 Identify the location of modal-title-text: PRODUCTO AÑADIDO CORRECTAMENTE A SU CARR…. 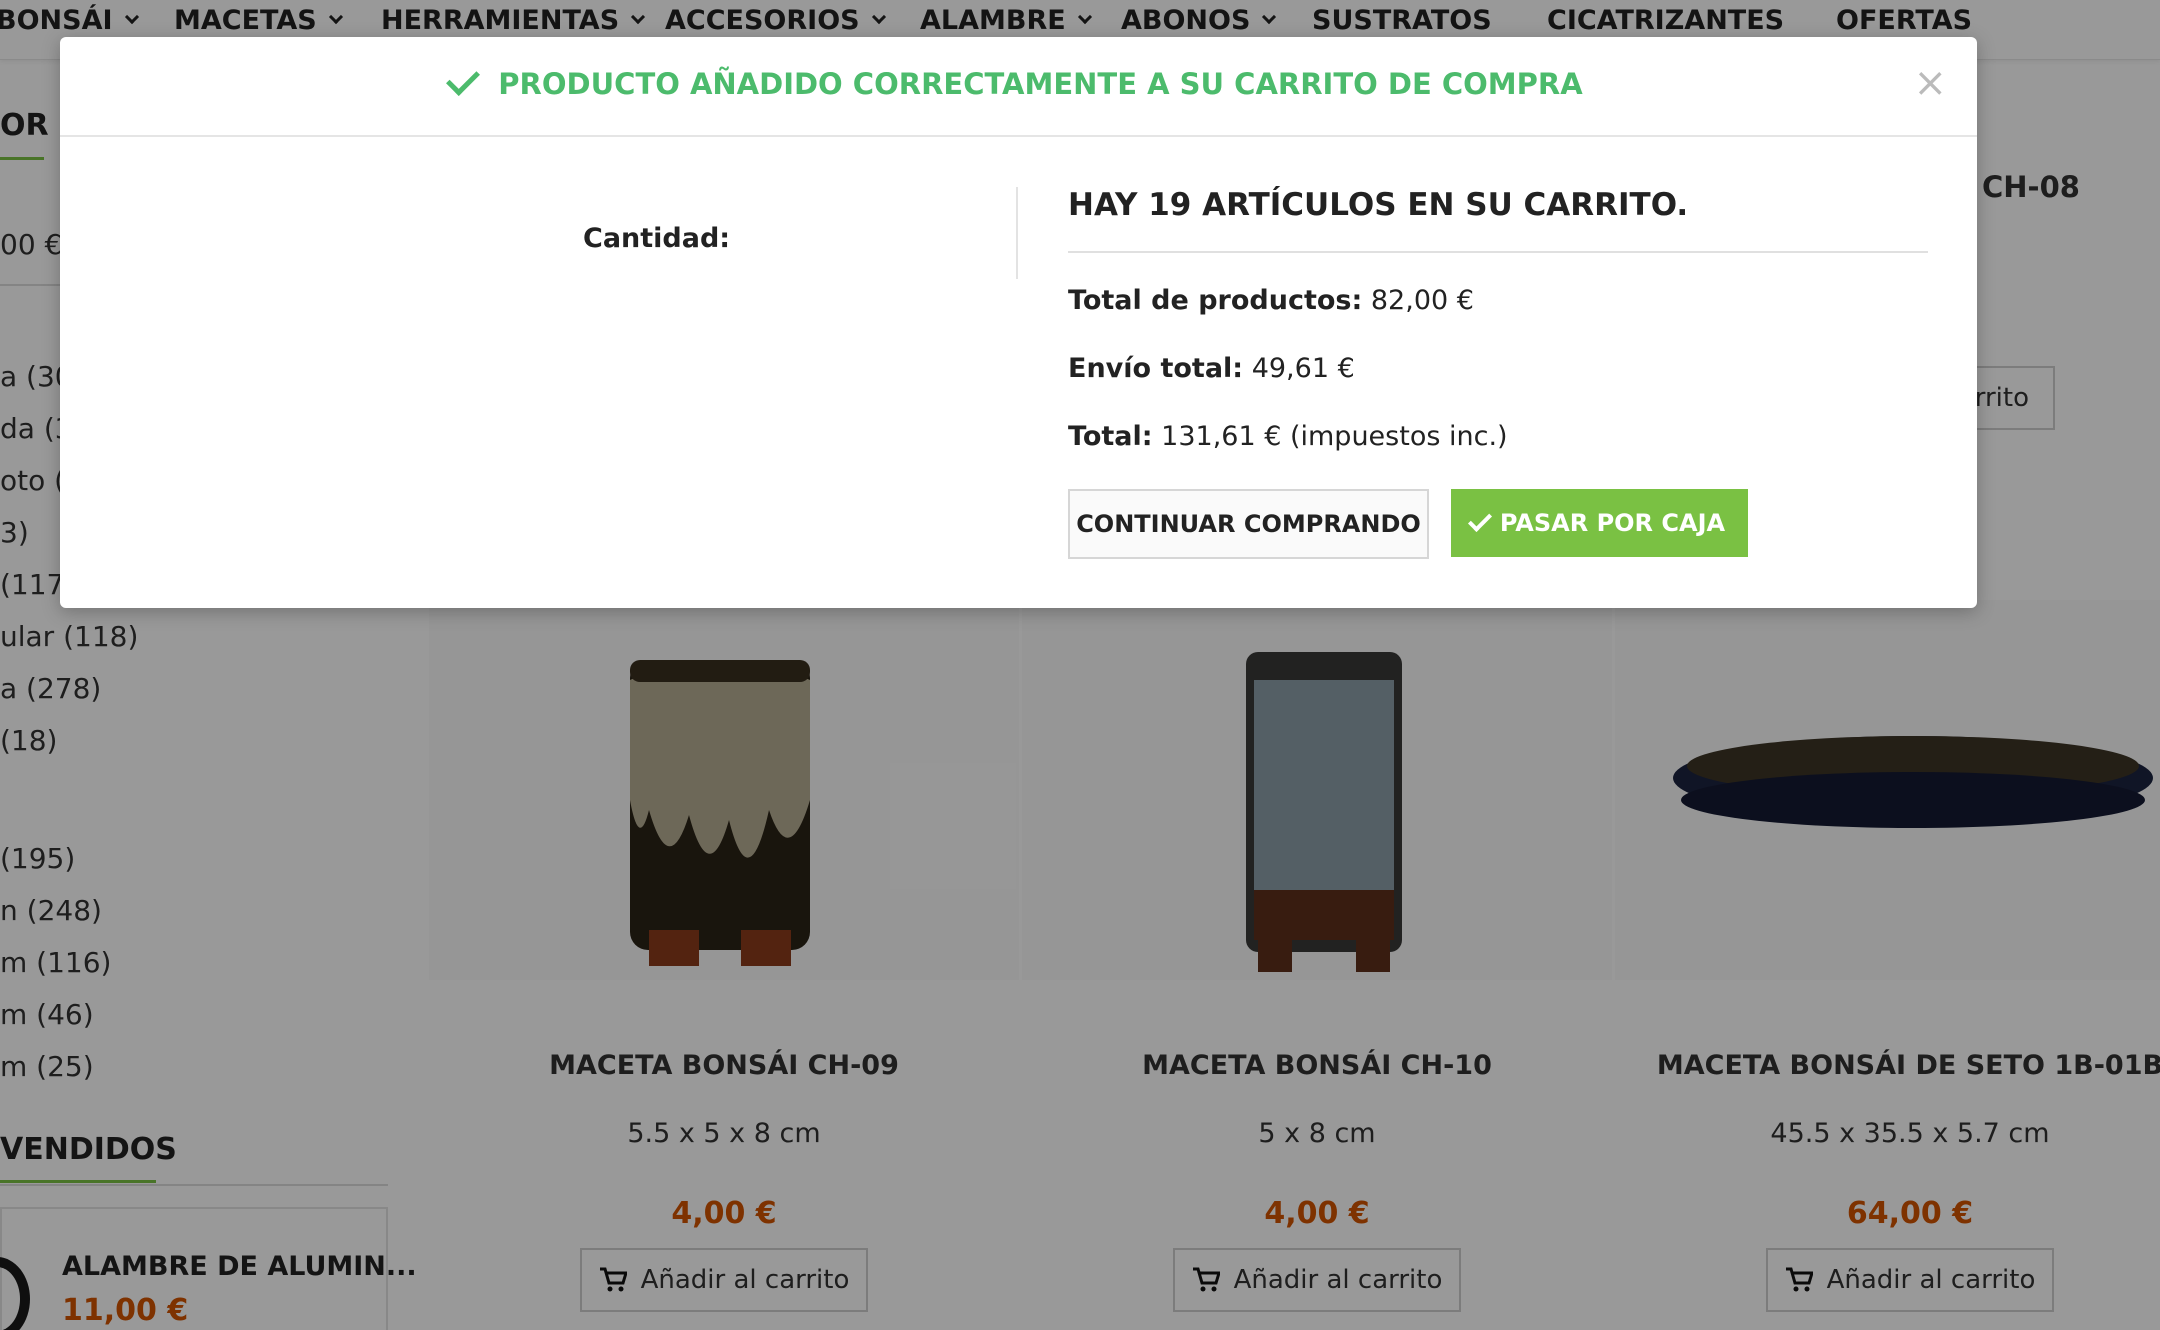
(1040, 84).